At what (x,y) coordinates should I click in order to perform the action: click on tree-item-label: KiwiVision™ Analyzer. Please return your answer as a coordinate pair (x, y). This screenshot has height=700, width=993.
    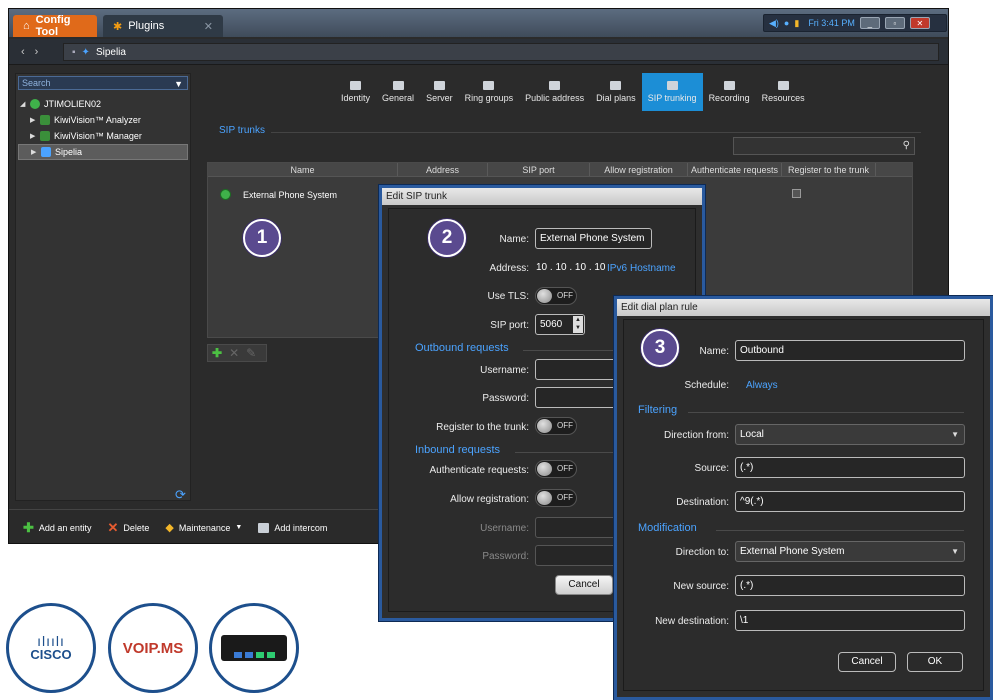
    Looking at the image, I should click on (97, 120).